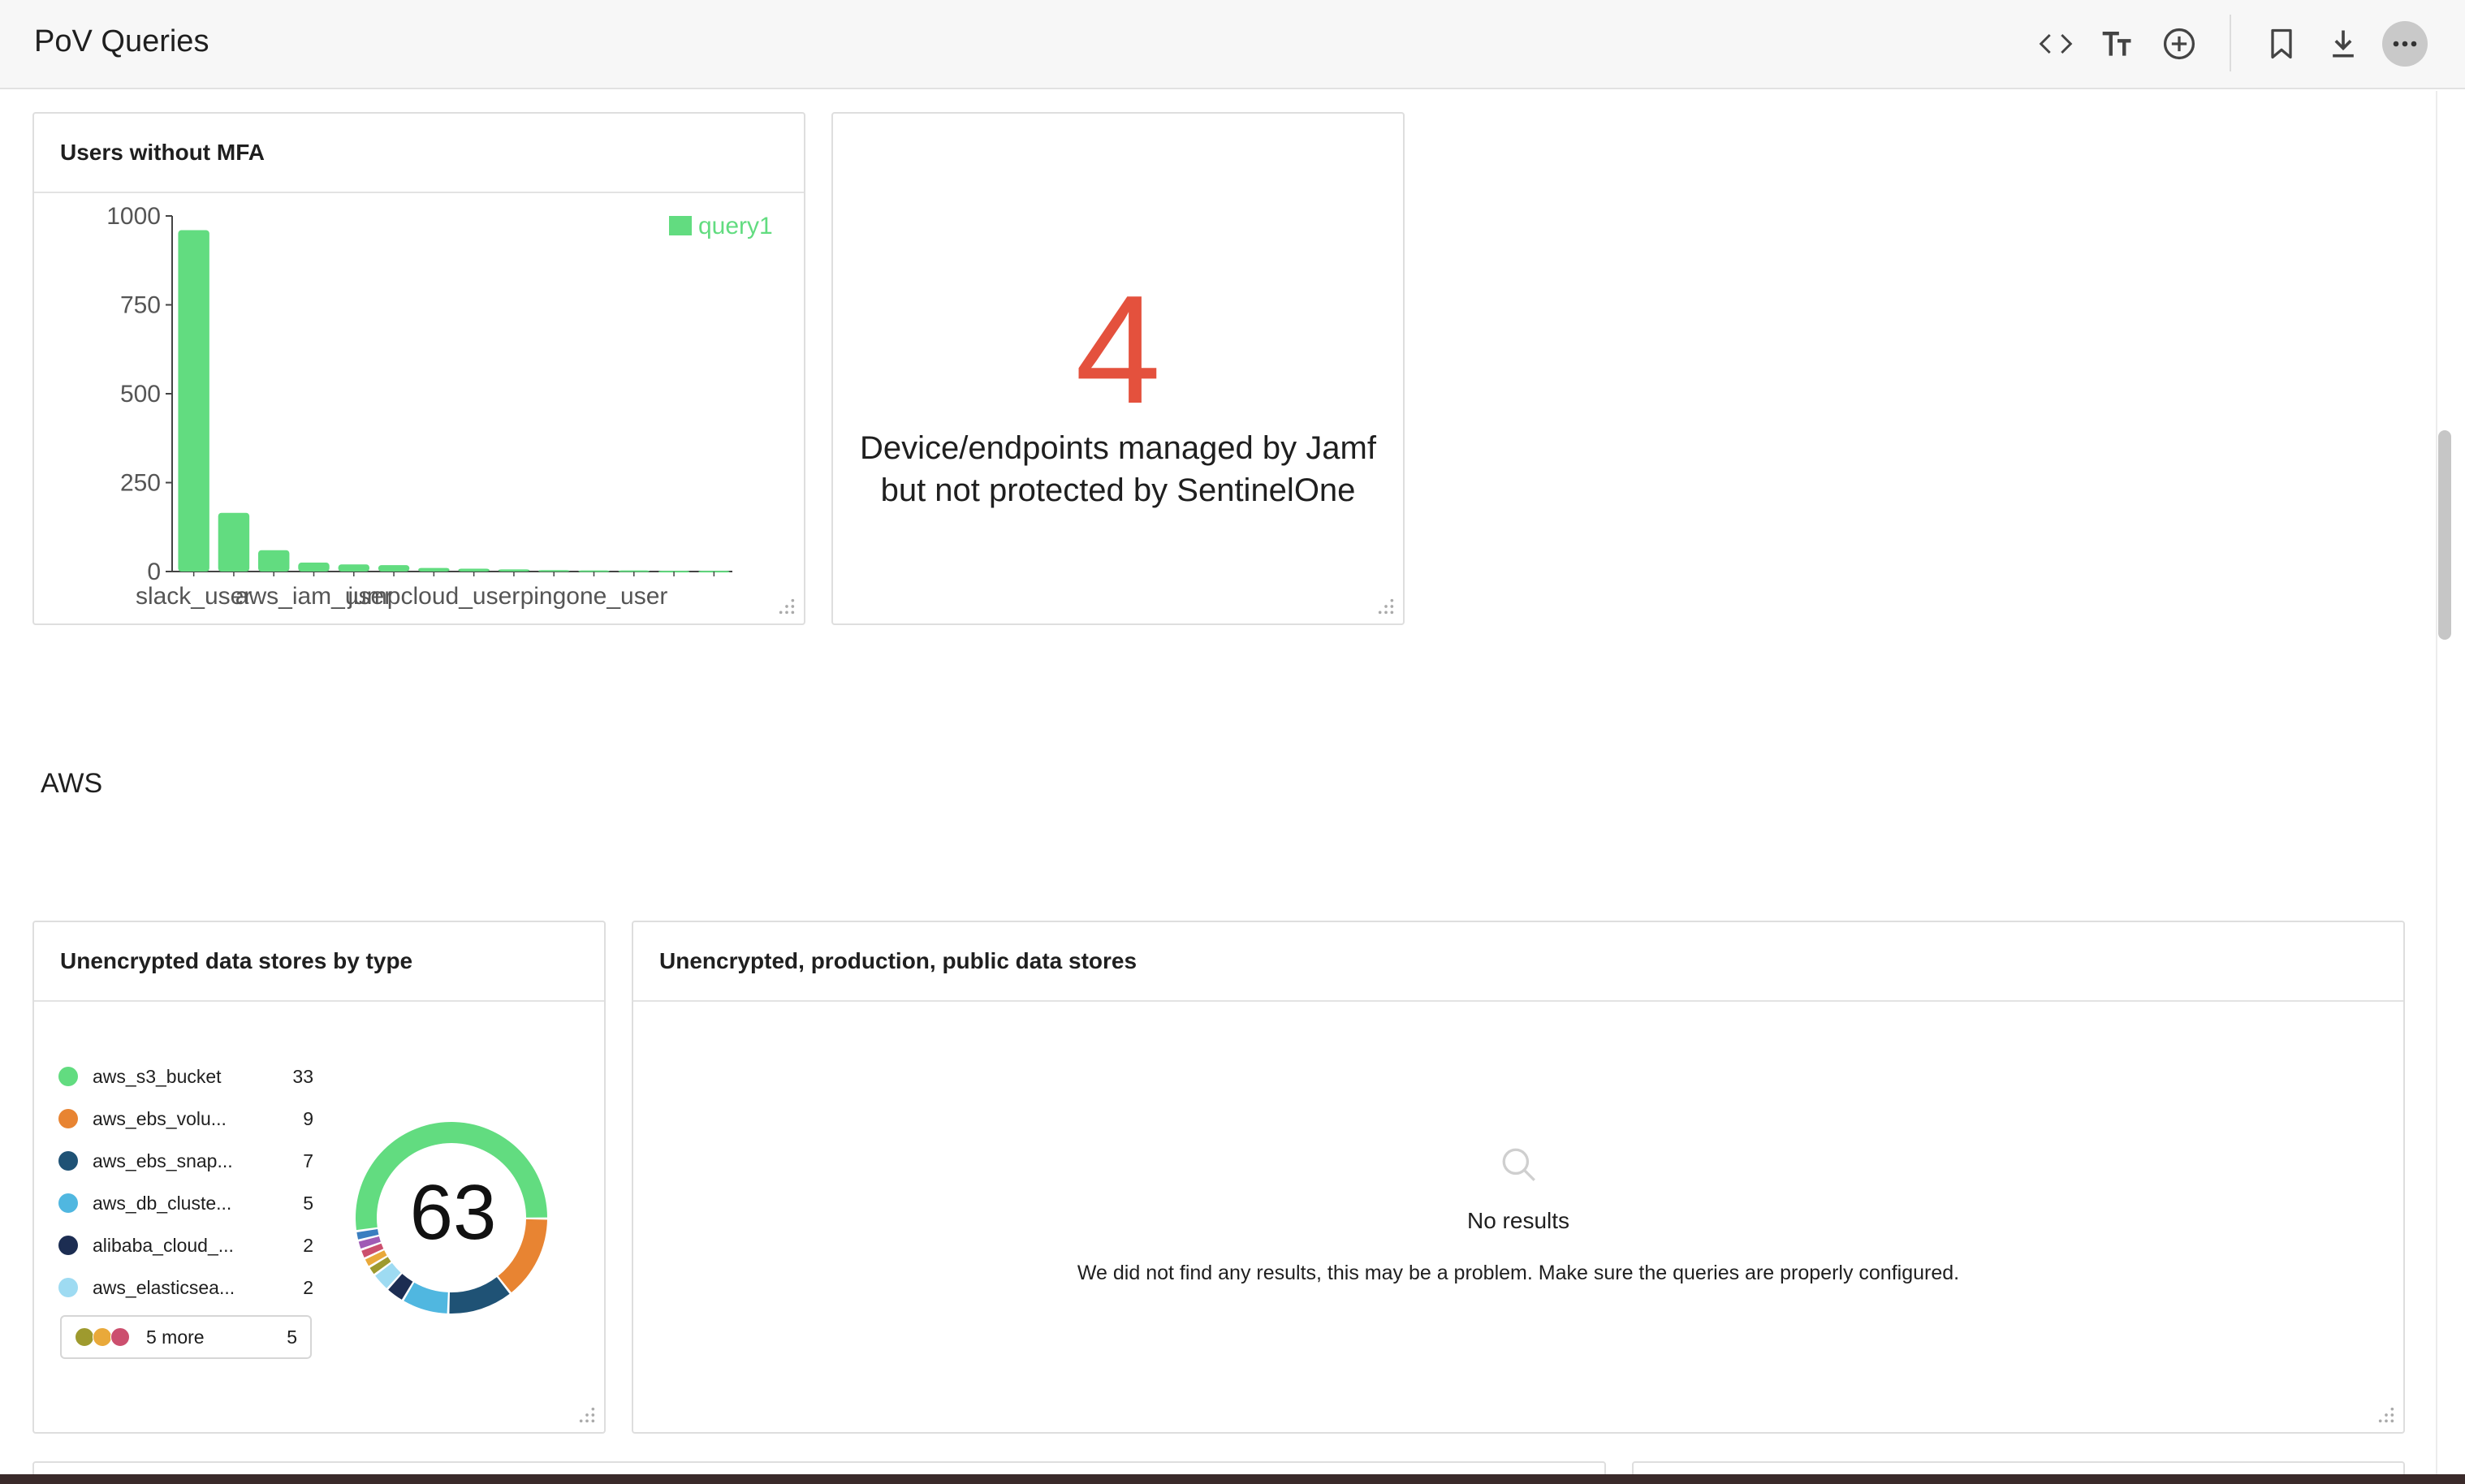 The image size is (2465, 1484). What do you see at coordinates (121, 41) in the screenshot?
I see `page-title: PoV Queries` at bounding box center [121, 41].